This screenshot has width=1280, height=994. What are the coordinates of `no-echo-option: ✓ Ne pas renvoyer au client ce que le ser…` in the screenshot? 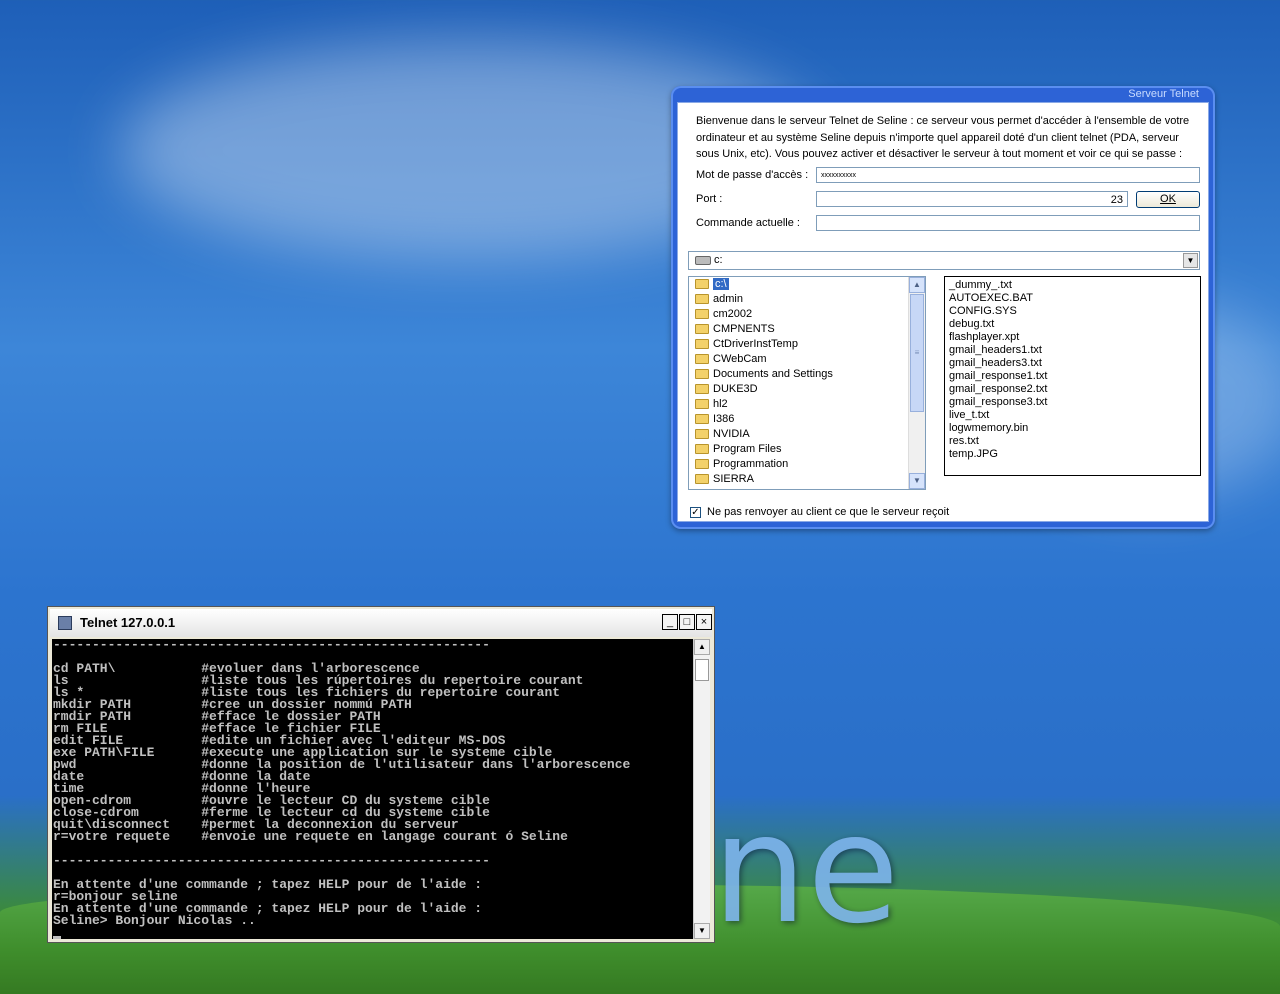 It's located at (819, 512).